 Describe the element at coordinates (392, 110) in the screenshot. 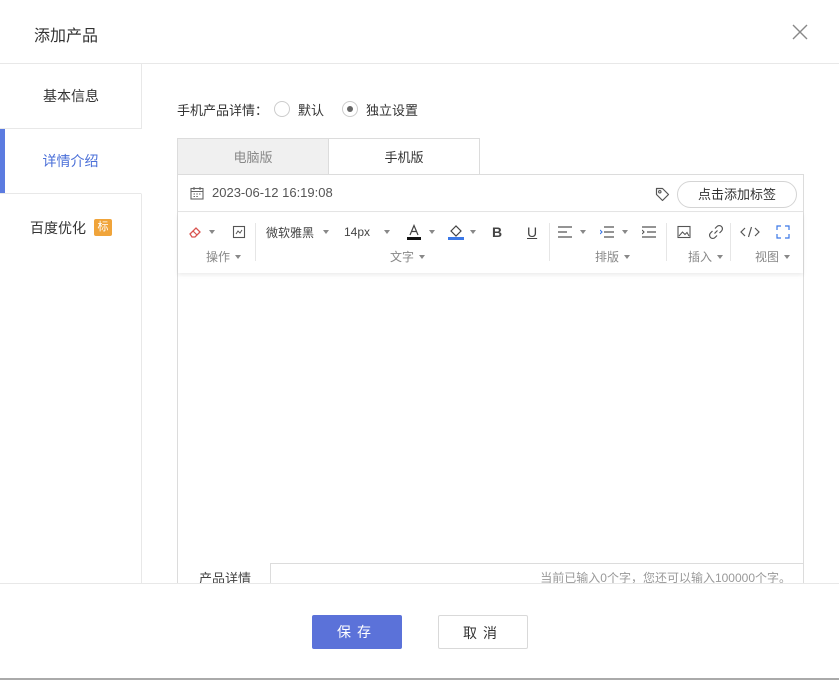

I see `radio-label: 独立设置` at that location.